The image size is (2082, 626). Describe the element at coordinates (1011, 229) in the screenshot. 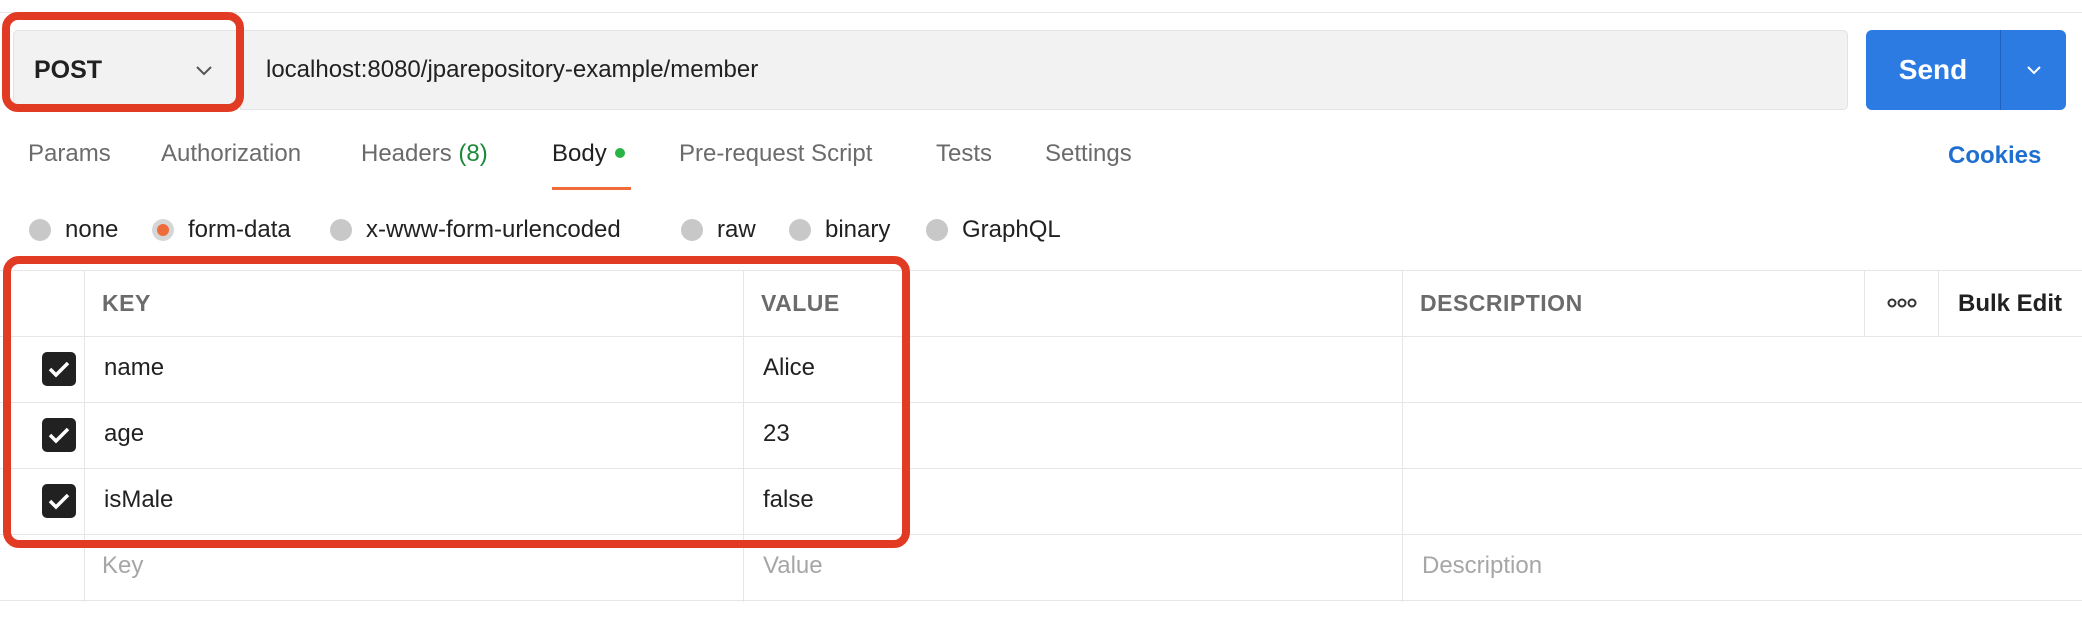

I see `radio-label: GraphQL` at that location.